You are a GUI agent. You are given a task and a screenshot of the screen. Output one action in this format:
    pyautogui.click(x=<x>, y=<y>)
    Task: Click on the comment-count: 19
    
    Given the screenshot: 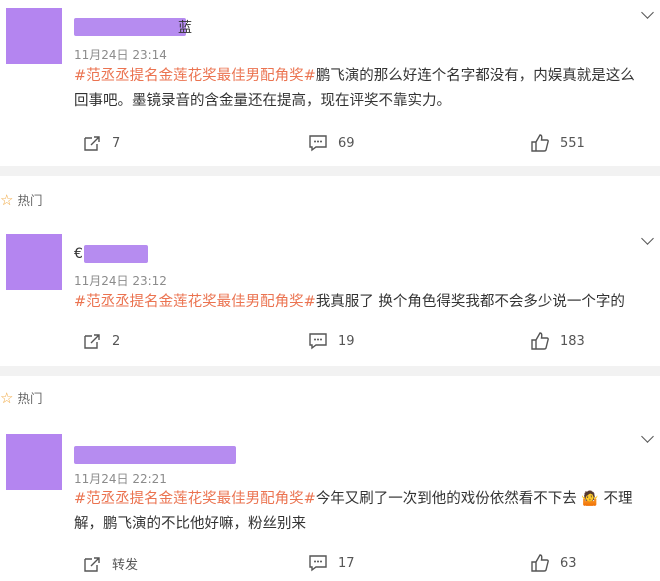 What is the action you would take?
    pyautogui.click(x=346, y=341)
    